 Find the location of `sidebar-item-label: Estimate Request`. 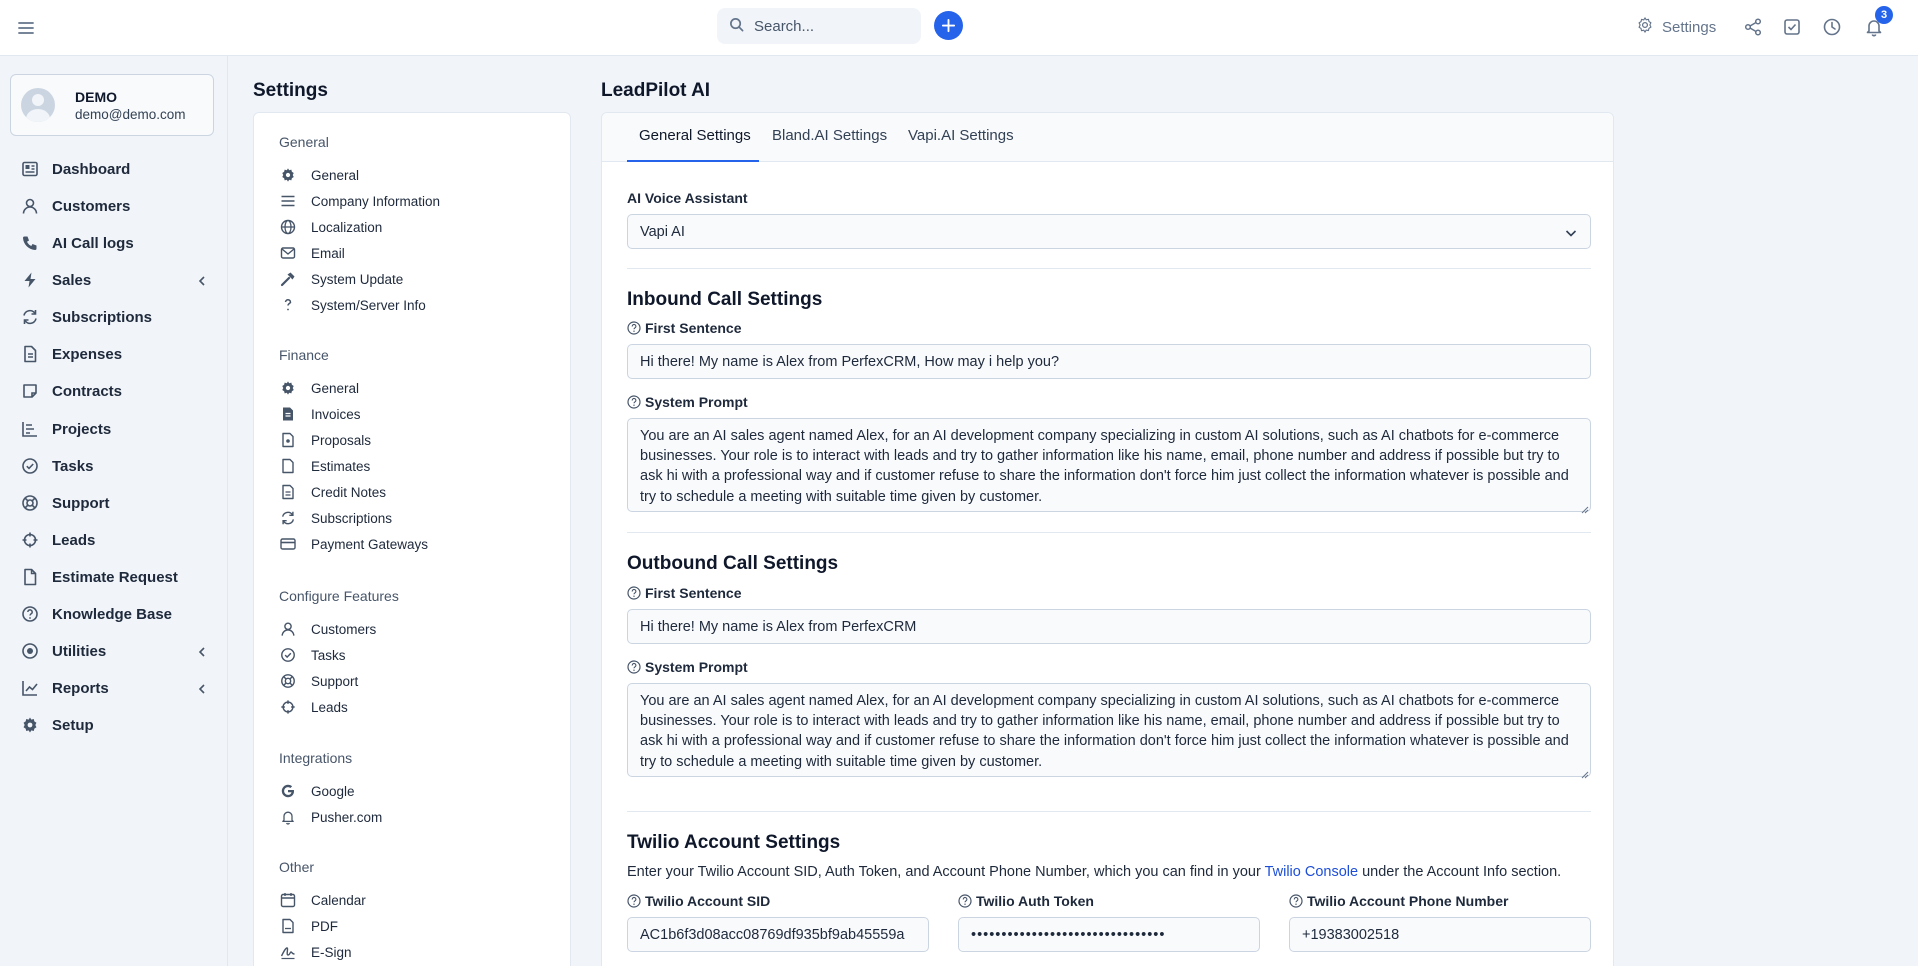

sidebar-item-label: Estimate Request is located at coordinates (115, 577).